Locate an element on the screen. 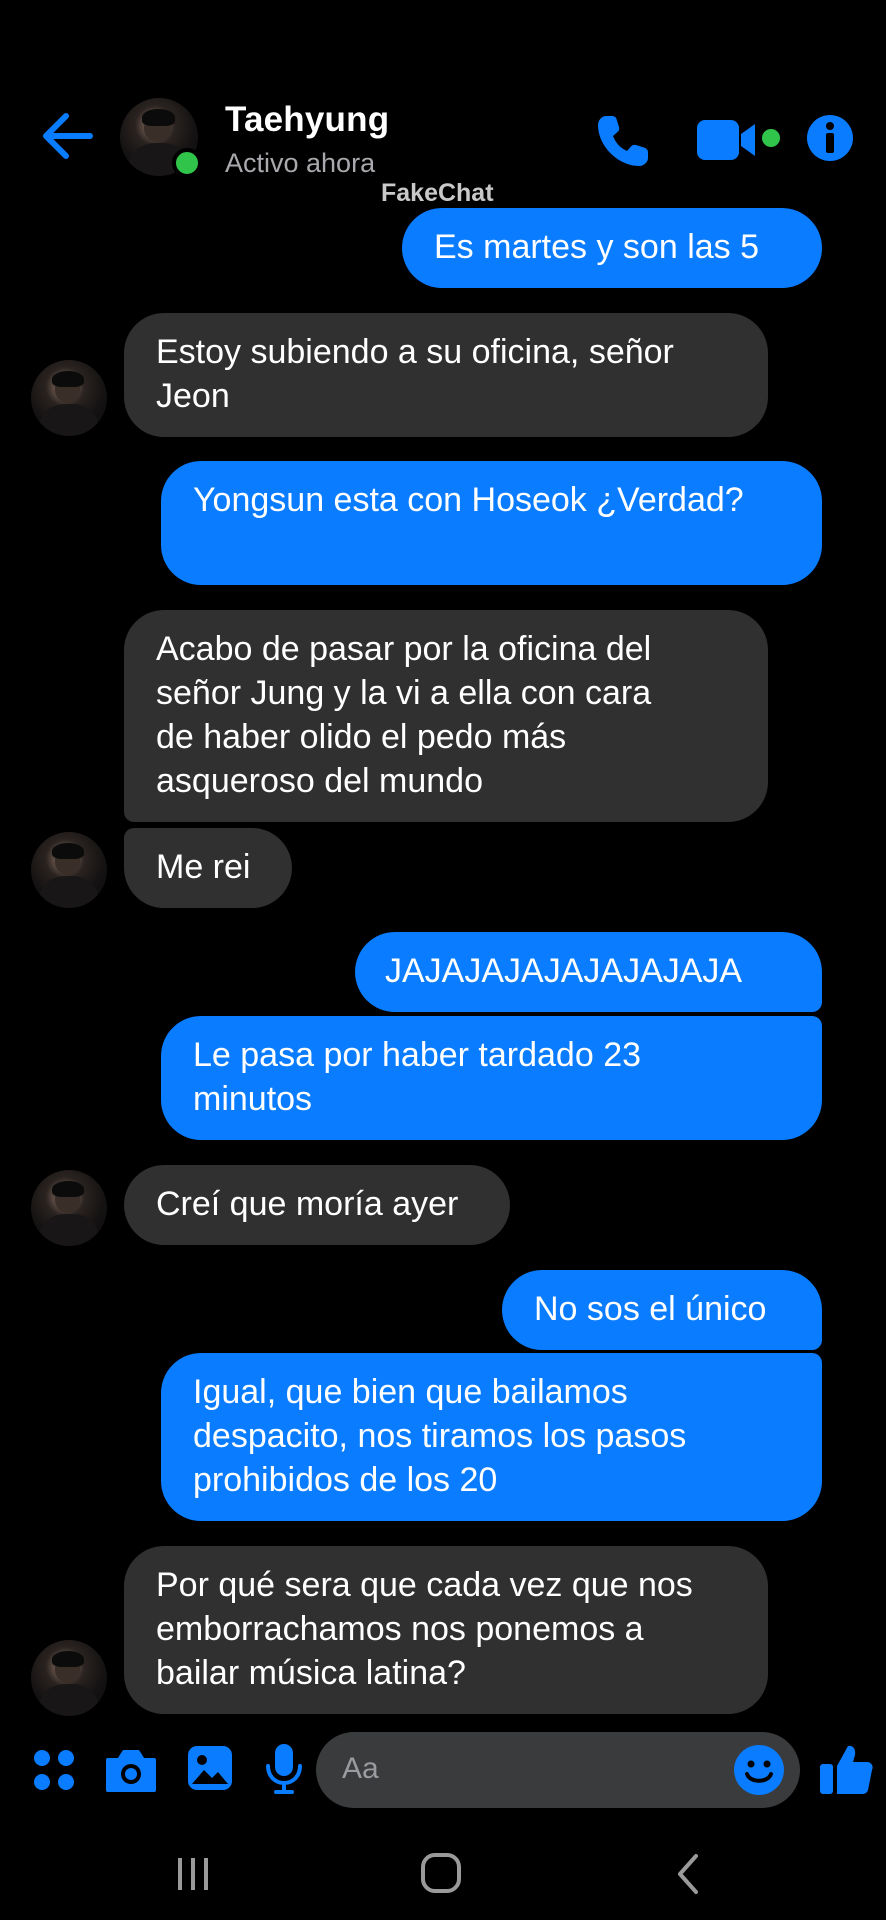 This screenshot has width=886, height=1920. camera-icon is located at coordinates (131, 1771).